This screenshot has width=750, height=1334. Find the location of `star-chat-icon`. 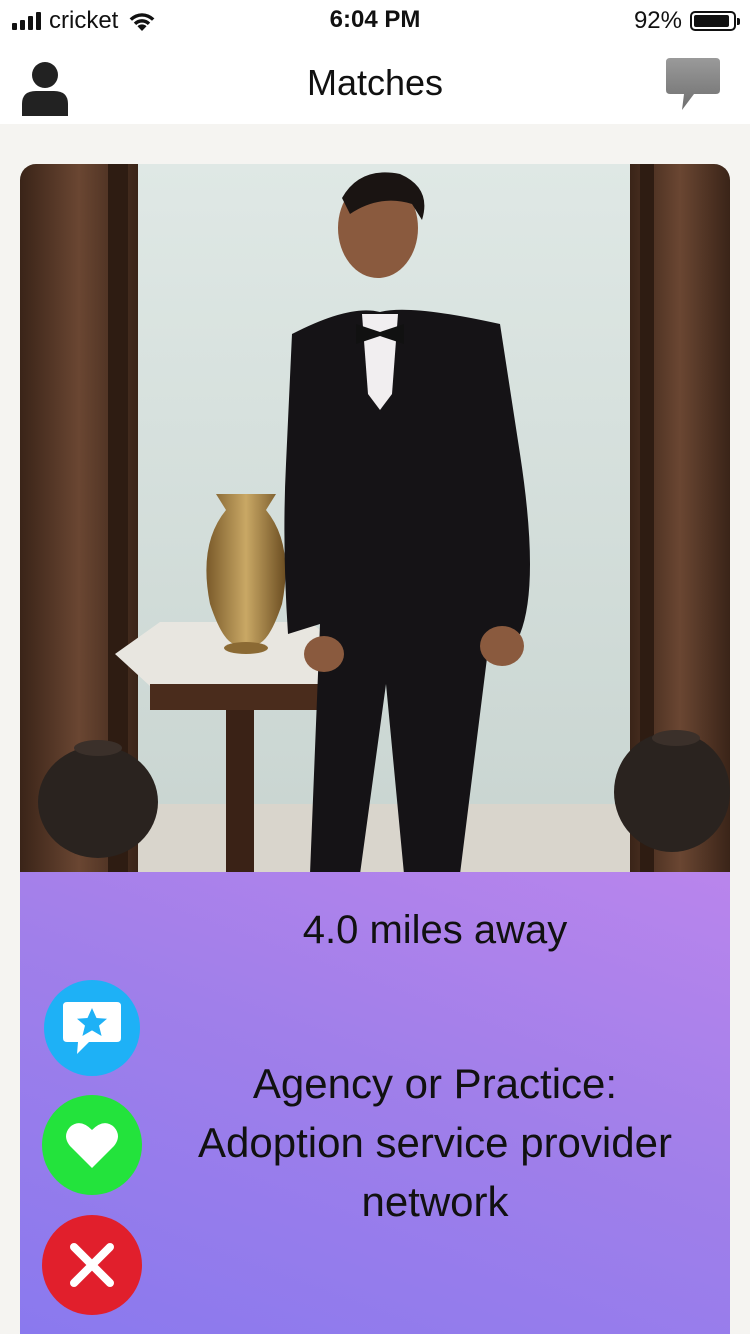

star-chat-icon is located at coordinates (92, 1028).